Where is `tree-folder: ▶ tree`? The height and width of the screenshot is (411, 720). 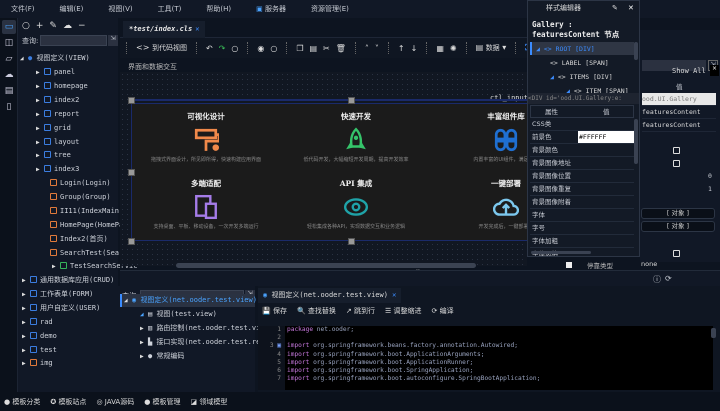
tree-folder: ▶ tree is located at coordinates (53, 155).